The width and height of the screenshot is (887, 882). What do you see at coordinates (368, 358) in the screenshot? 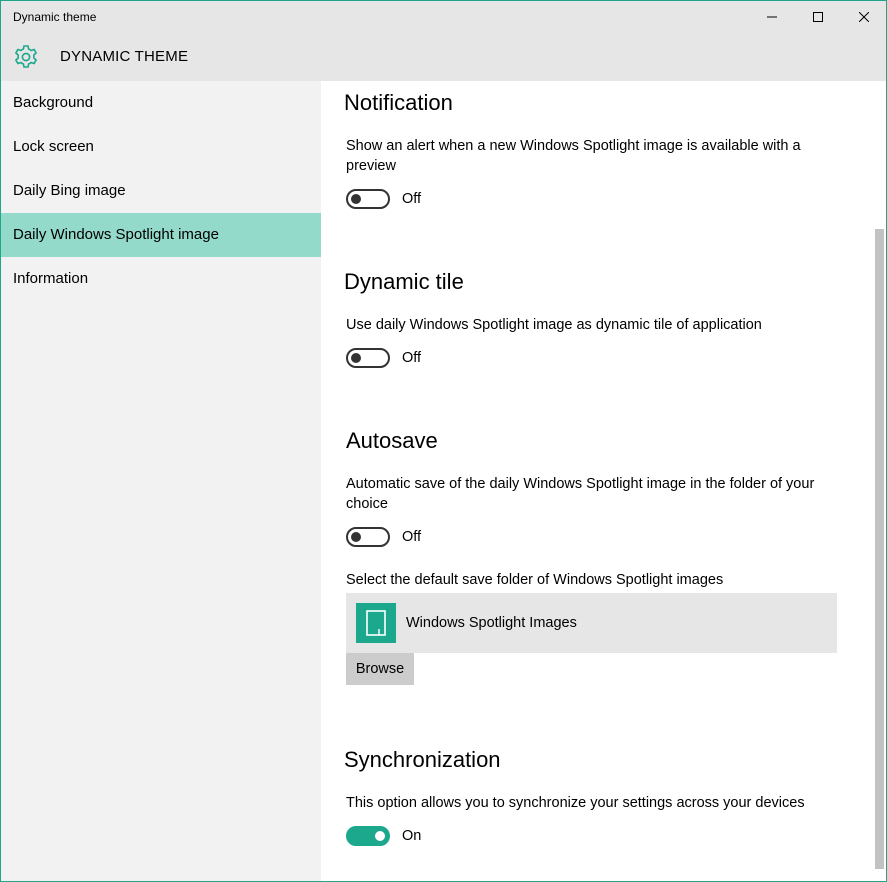
I see `dynamic-tile-toggle` at bounding box center [368, 358].